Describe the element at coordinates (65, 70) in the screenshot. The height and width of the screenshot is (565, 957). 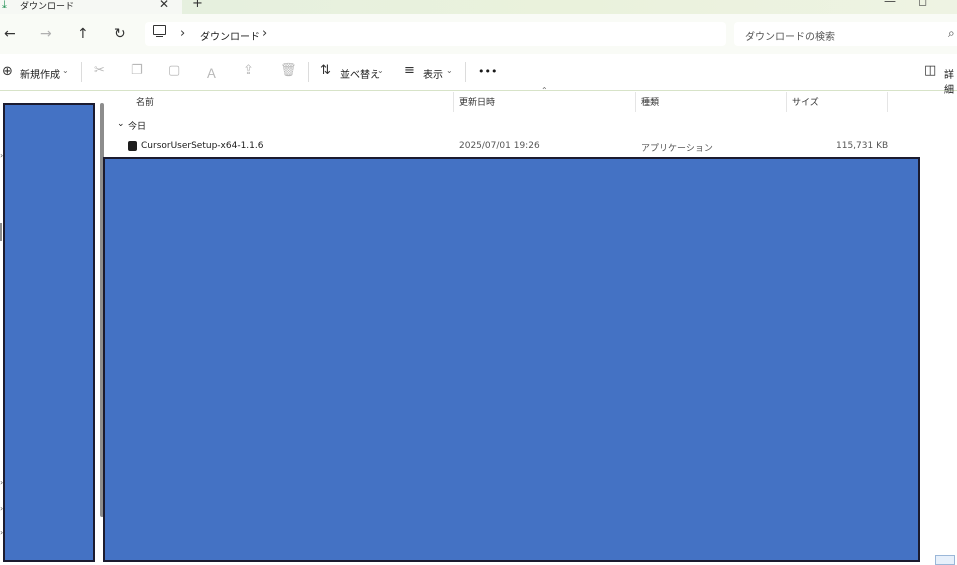
I see `new-chevron-down-icon: ⌄` at that location.